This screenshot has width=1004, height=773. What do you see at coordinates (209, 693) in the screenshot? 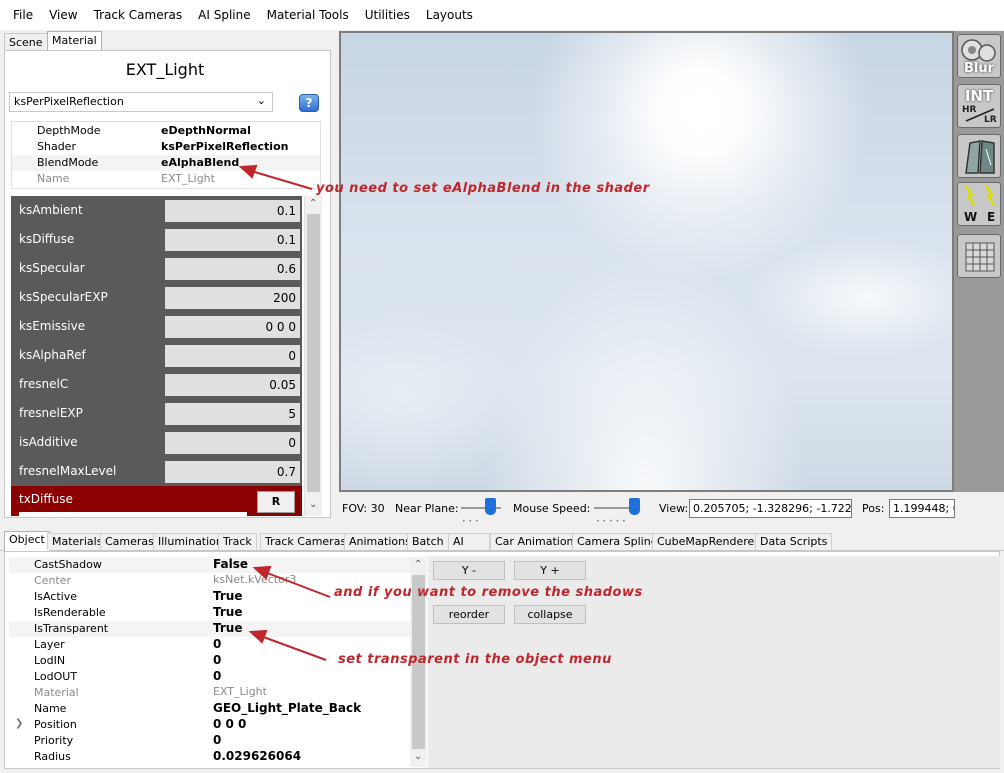
I see `object-row-material: Material EXT_Light` at bounding box center [209, 693].